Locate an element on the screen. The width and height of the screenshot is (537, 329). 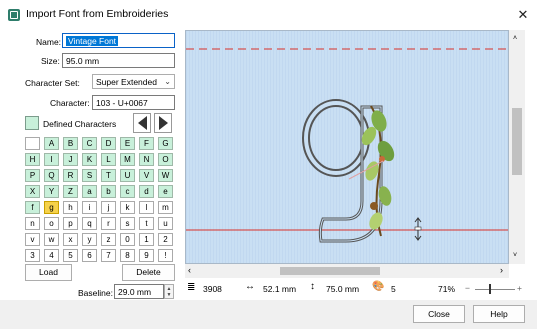
baseline-input: 29.0 mm is located at coordinates (139, 291).